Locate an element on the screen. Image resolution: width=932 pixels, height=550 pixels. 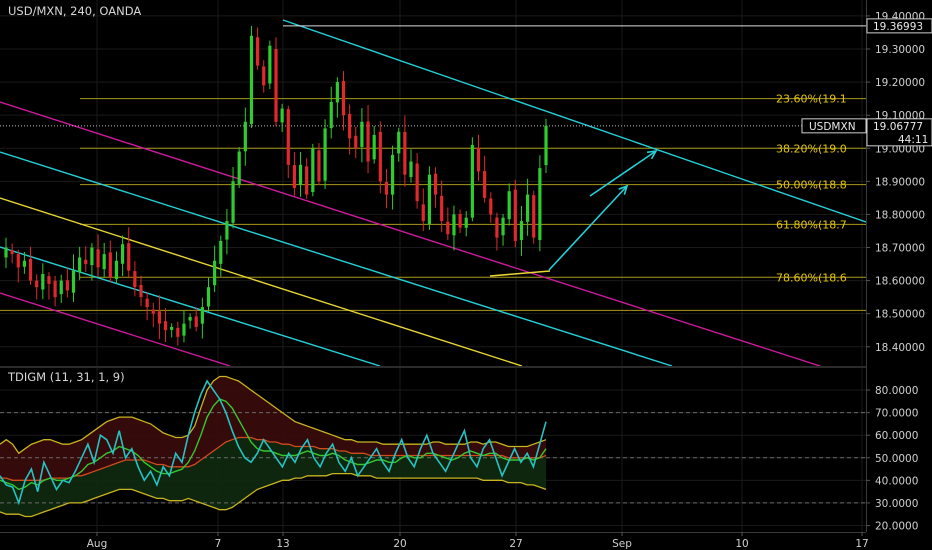
time-tick-label: Aug is located at coordinates (97, 544).